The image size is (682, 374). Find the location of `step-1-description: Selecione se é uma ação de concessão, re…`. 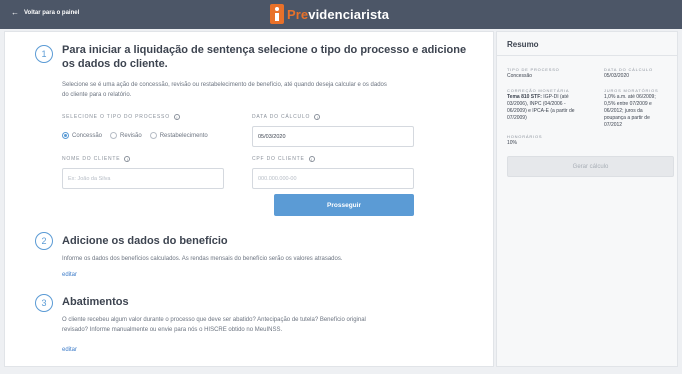

step-1-description: Selecione se é uma ação de concessão, re… is located at coordinates (224, 90).